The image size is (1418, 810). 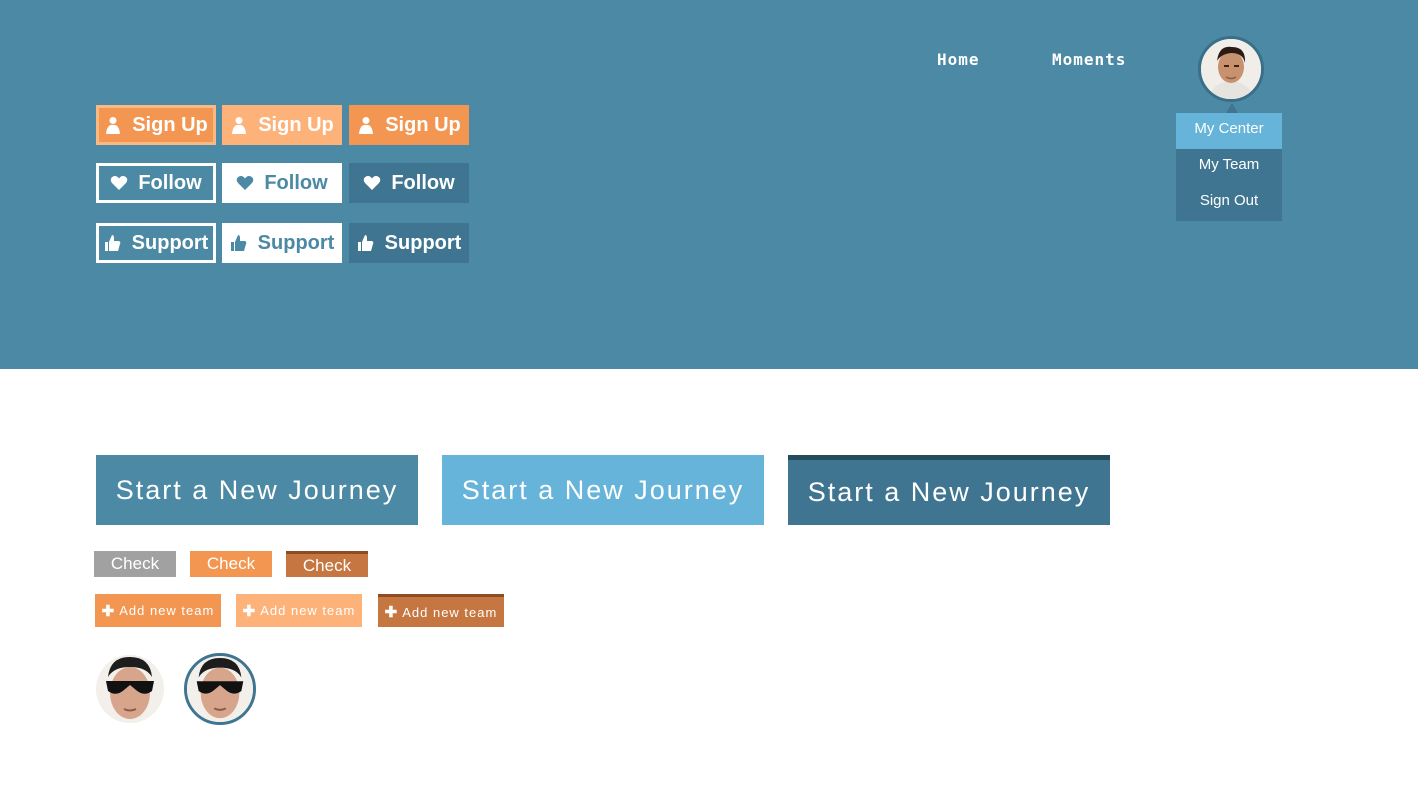 What do you see at coordinates (220, 689) in the screenshot?
I see `avatar-selected` at bounding box center [220, 689].